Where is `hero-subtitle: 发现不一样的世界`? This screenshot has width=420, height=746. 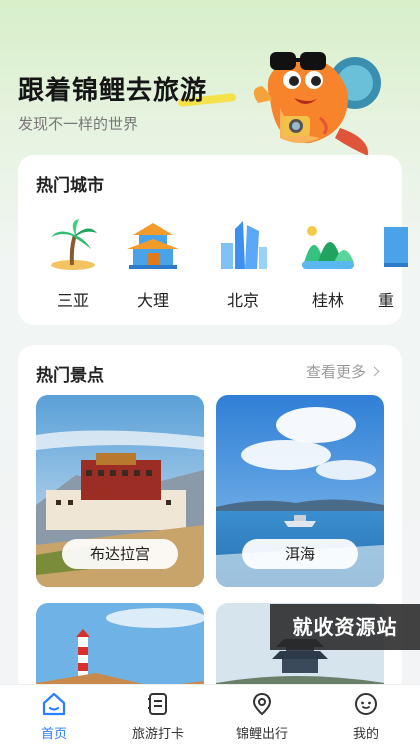 hero-subtitle: 发现不一样的世界 is located at coordinates (78, 124).